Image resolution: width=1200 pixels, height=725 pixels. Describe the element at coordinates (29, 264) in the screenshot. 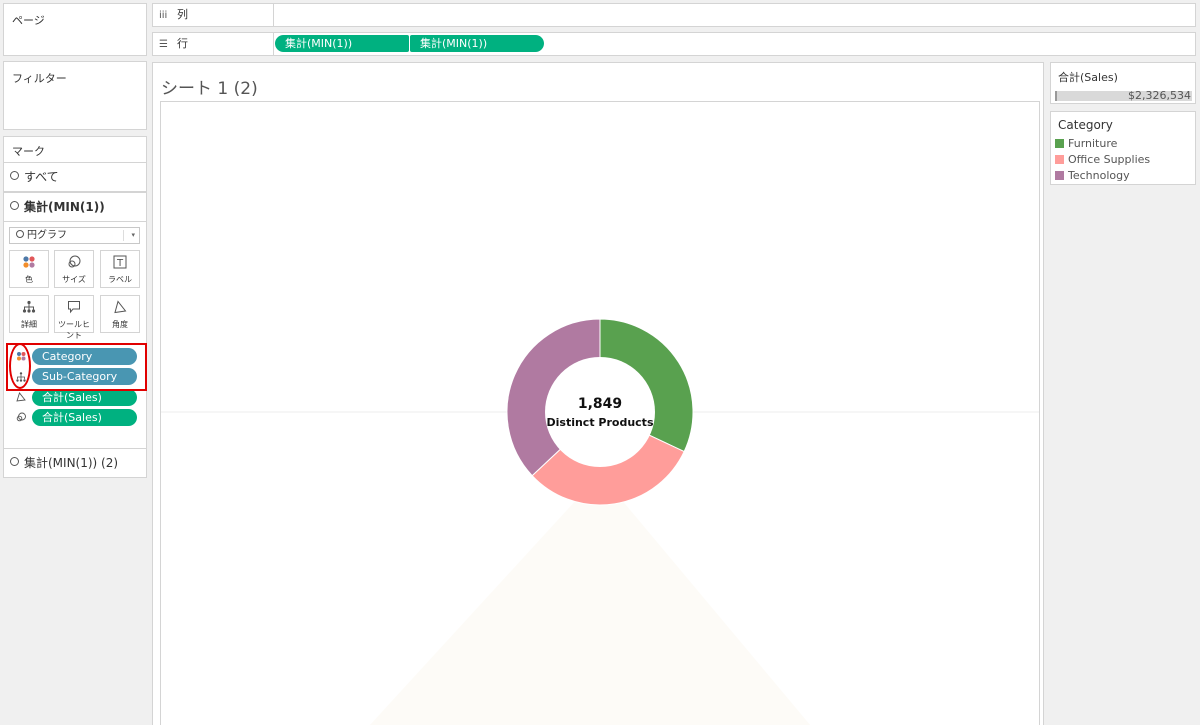

I see `color-dots-icon` at that location.